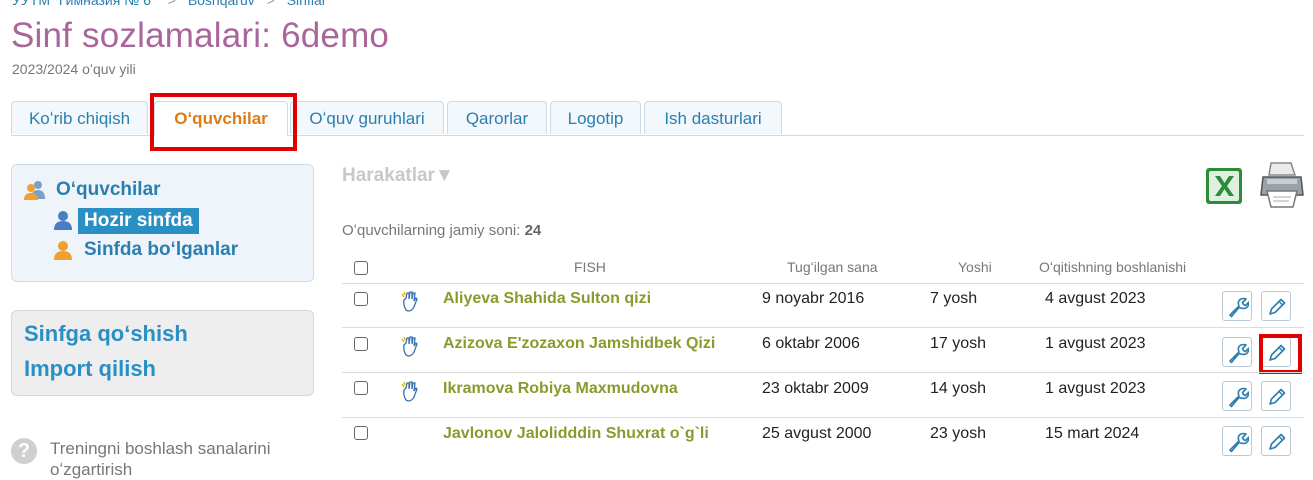  What do you see at coordinates (361, 268) in the screenshot?
I see `select-all-checkbox` at bounding box center [361, 268].